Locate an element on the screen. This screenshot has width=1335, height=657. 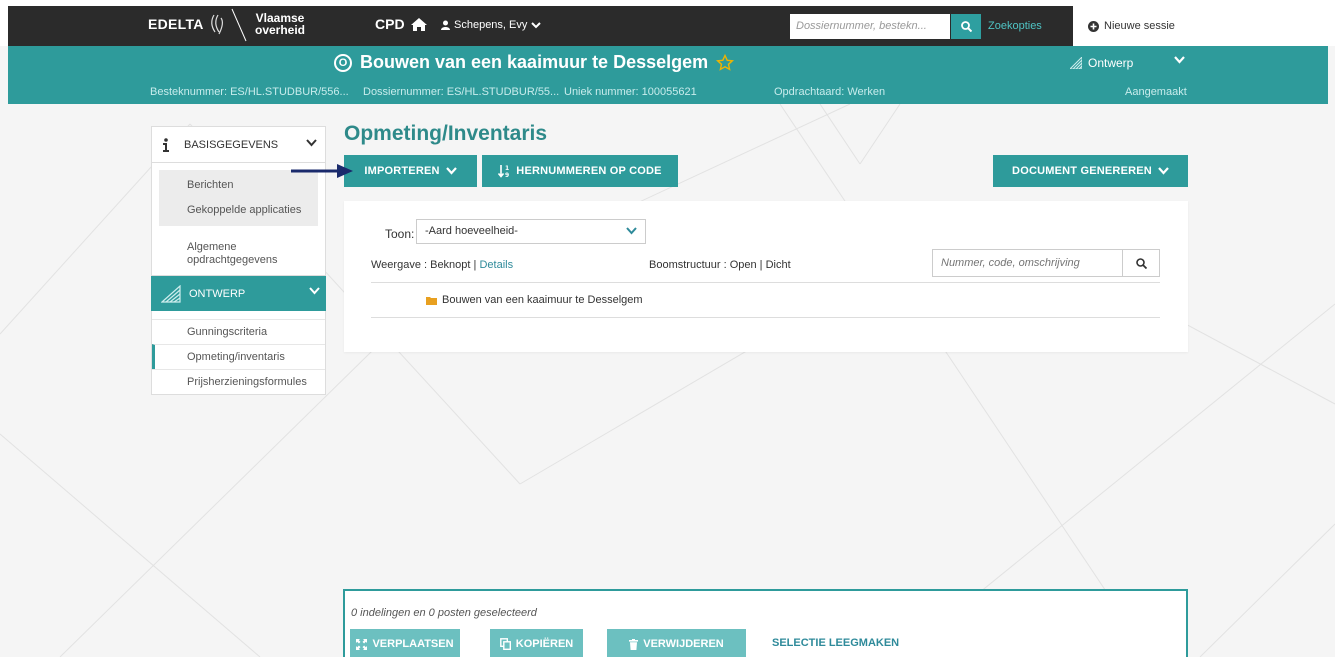
page-title: Opmeting/Inventaris is located at coordinates (446, 133).